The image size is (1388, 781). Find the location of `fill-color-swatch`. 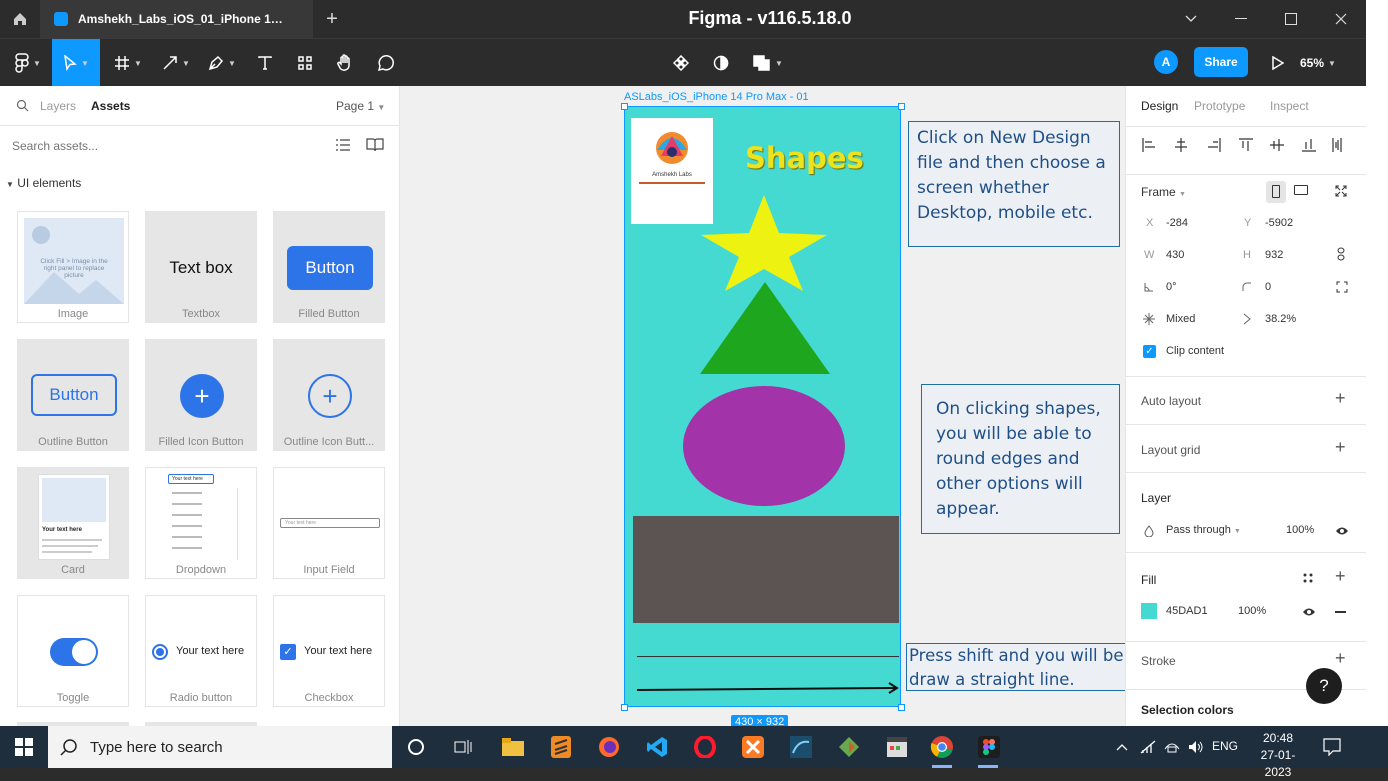

fill-color-swatch is located at coordinates (1149, 611).